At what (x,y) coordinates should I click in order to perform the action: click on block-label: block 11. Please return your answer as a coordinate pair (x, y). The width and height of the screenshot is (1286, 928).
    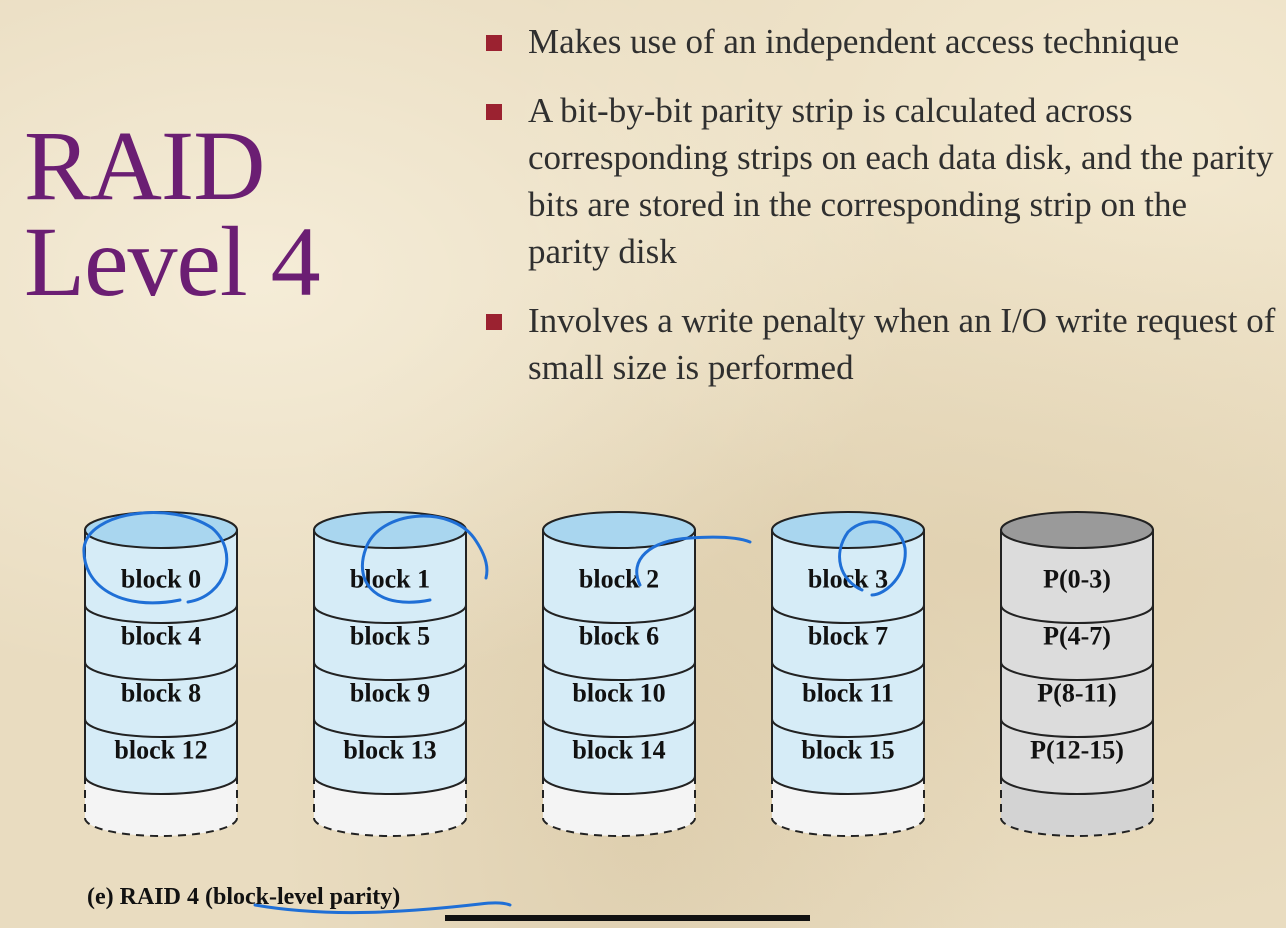
    Looking at the image, I should click on (848, 693).